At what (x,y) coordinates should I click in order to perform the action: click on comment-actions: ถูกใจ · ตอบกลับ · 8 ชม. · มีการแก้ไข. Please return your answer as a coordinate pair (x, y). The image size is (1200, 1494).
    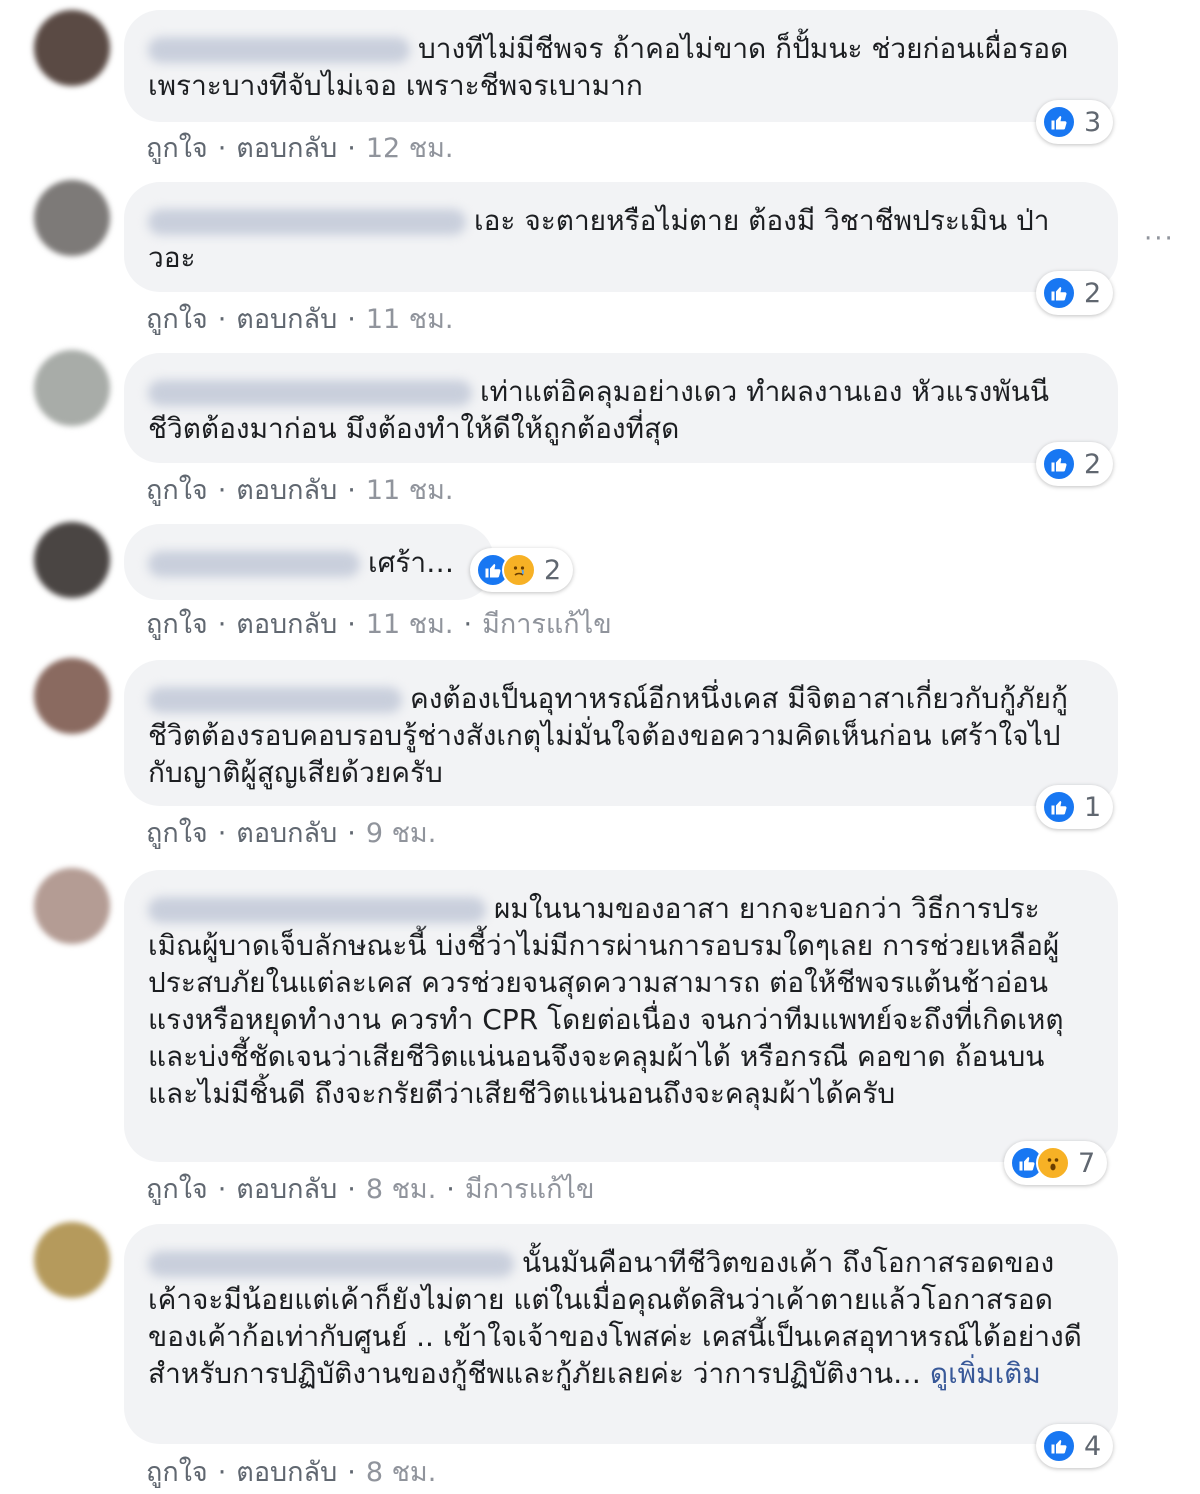
    Looking at the image, I should click on (370, 1188).